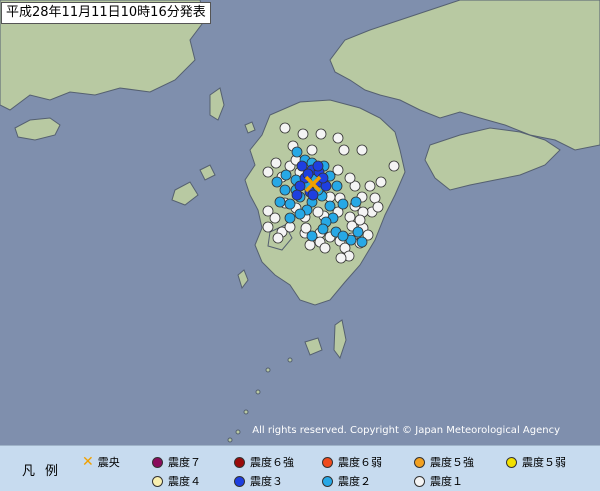  I want to click on legend-item-shindo2: 震度２, so click(346, 481).